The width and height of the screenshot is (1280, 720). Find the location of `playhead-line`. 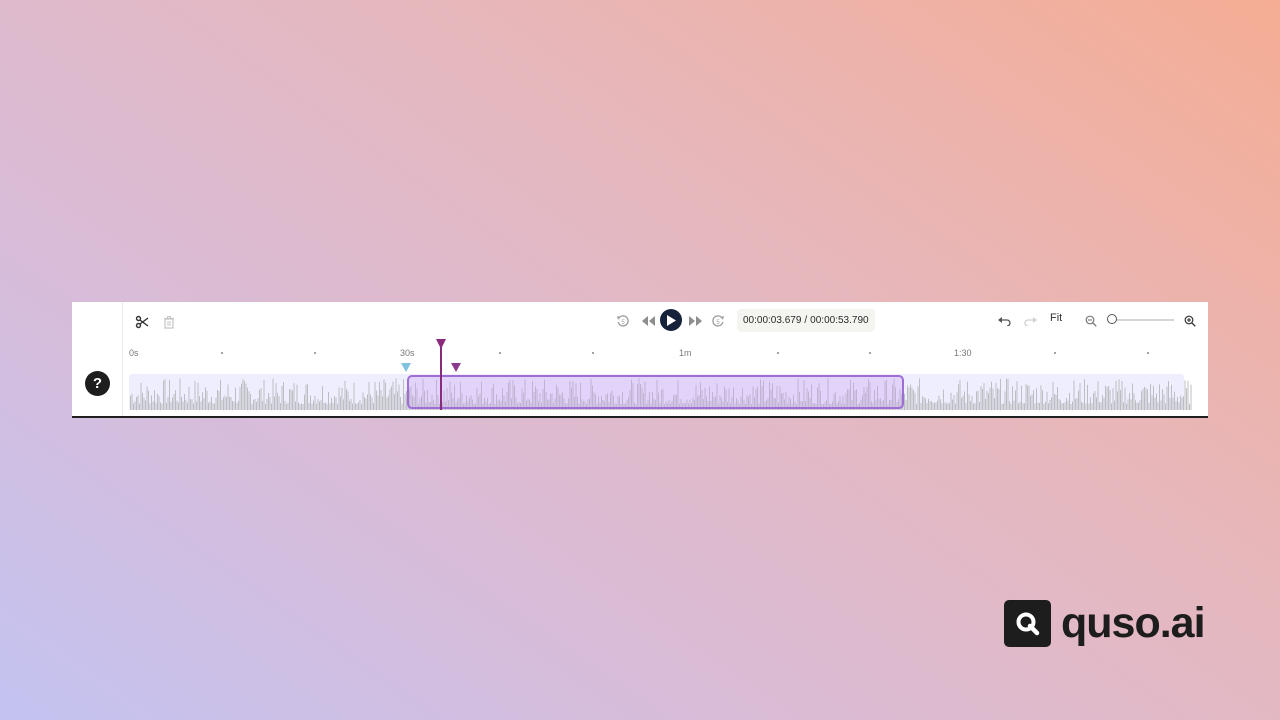

playhead-line is located at coordinates (441, 375).